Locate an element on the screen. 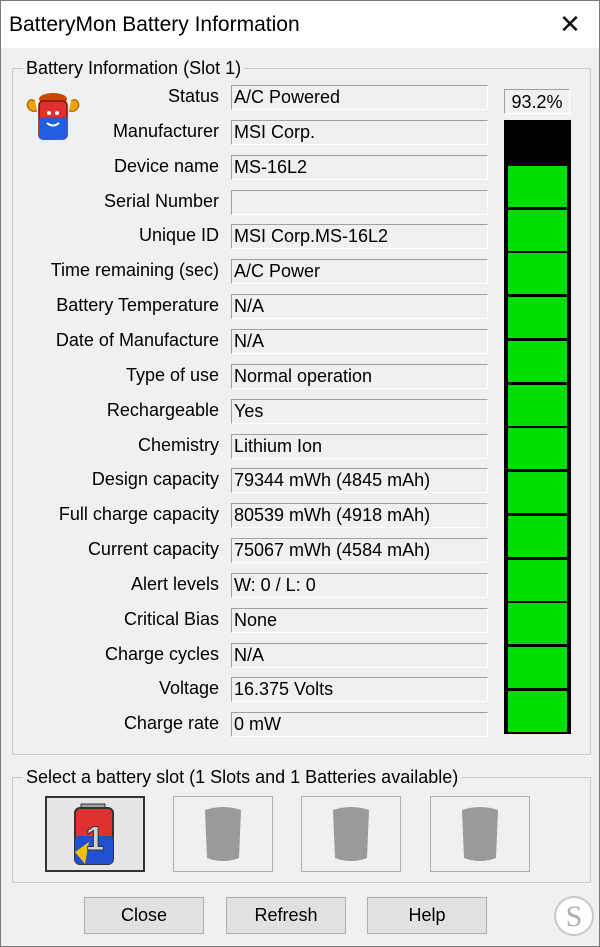 This screenshot has width=600, height=947. slot-1-number: 1 is located at coordinates (95, 839).